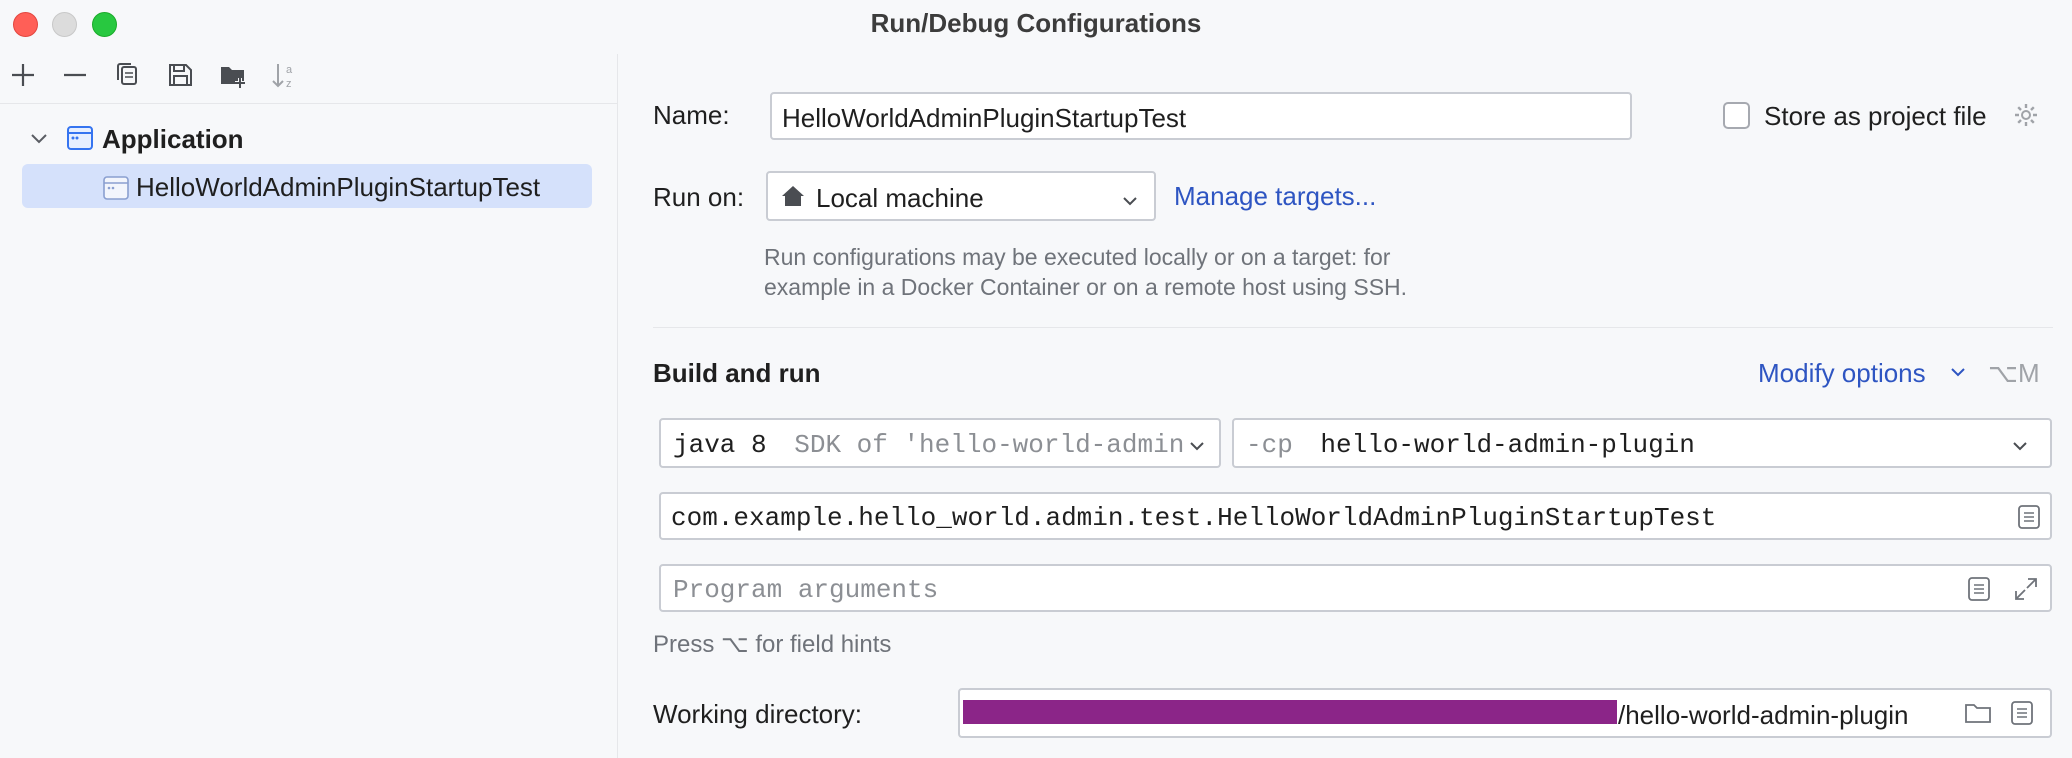 Image resolution: width=2072 pixels, height=758 pixels. What do you see at coordinates (793, 199) in the screenshot?
I see `home-icon` at bounding box center [793, 199].